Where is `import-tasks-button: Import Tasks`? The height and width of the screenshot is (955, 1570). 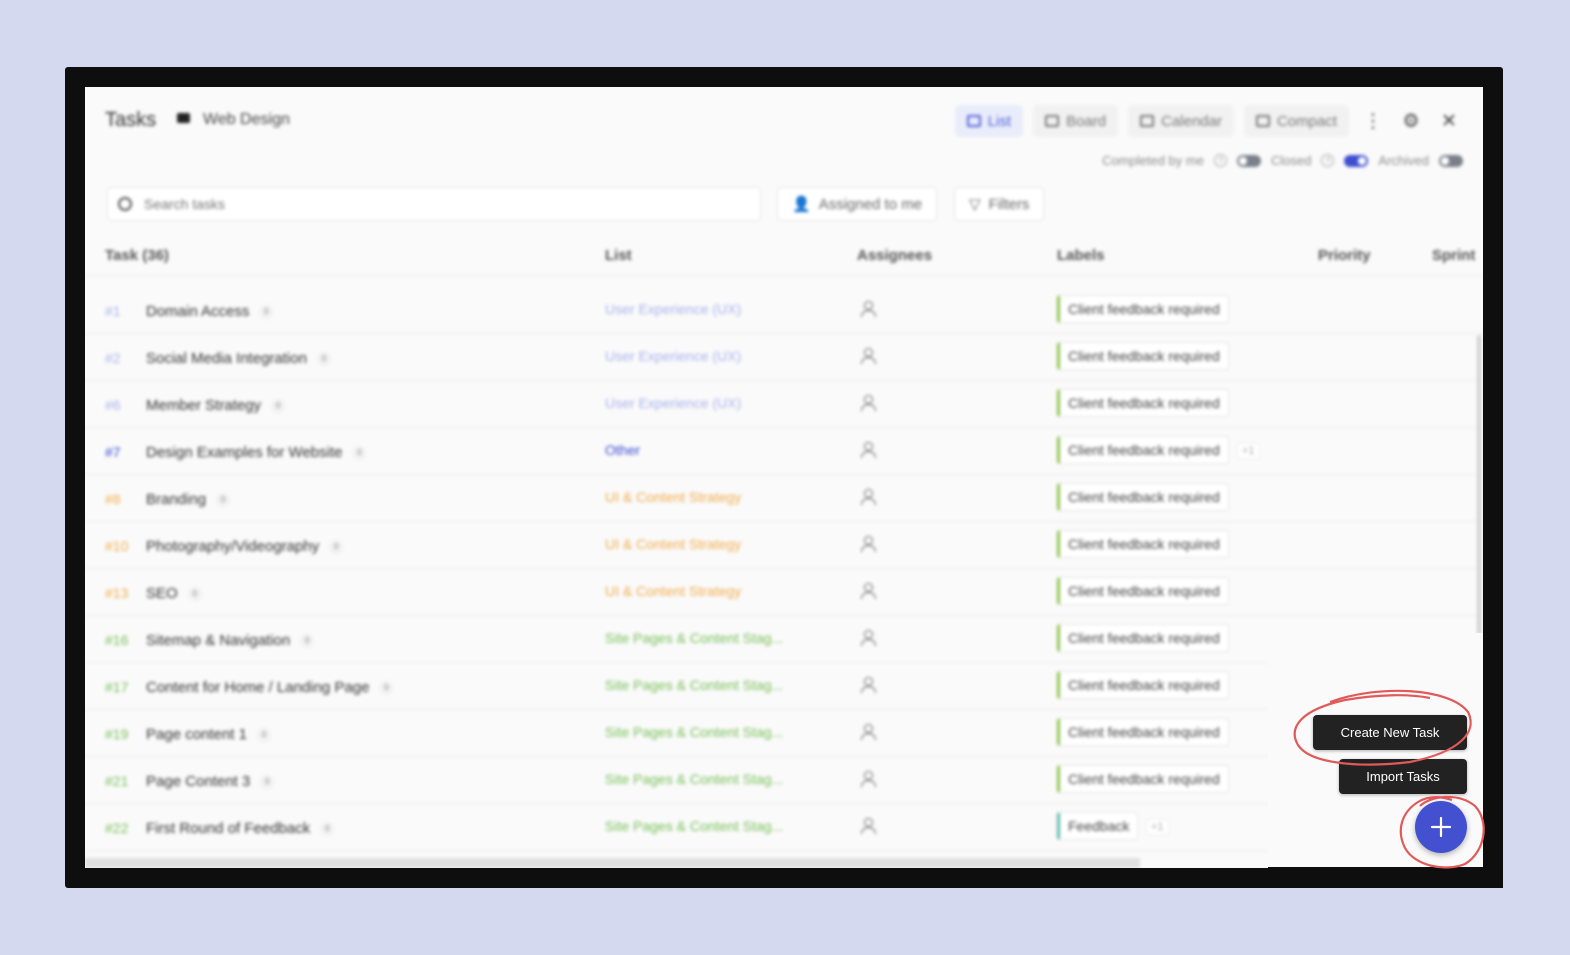
import-tasks-button: Import Tasks is located at coordinates (1403, 776).